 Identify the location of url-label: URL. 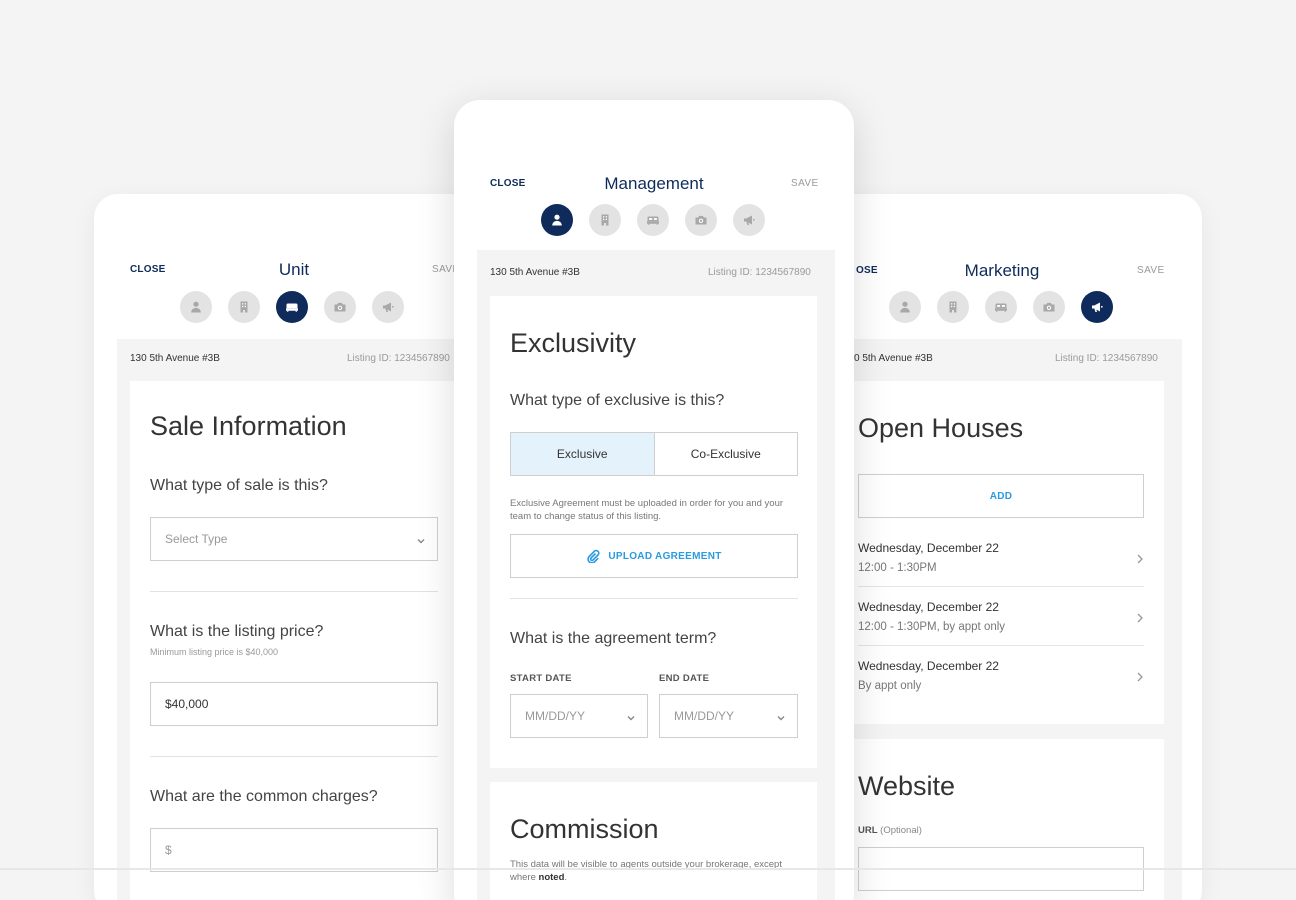
(868, 830).